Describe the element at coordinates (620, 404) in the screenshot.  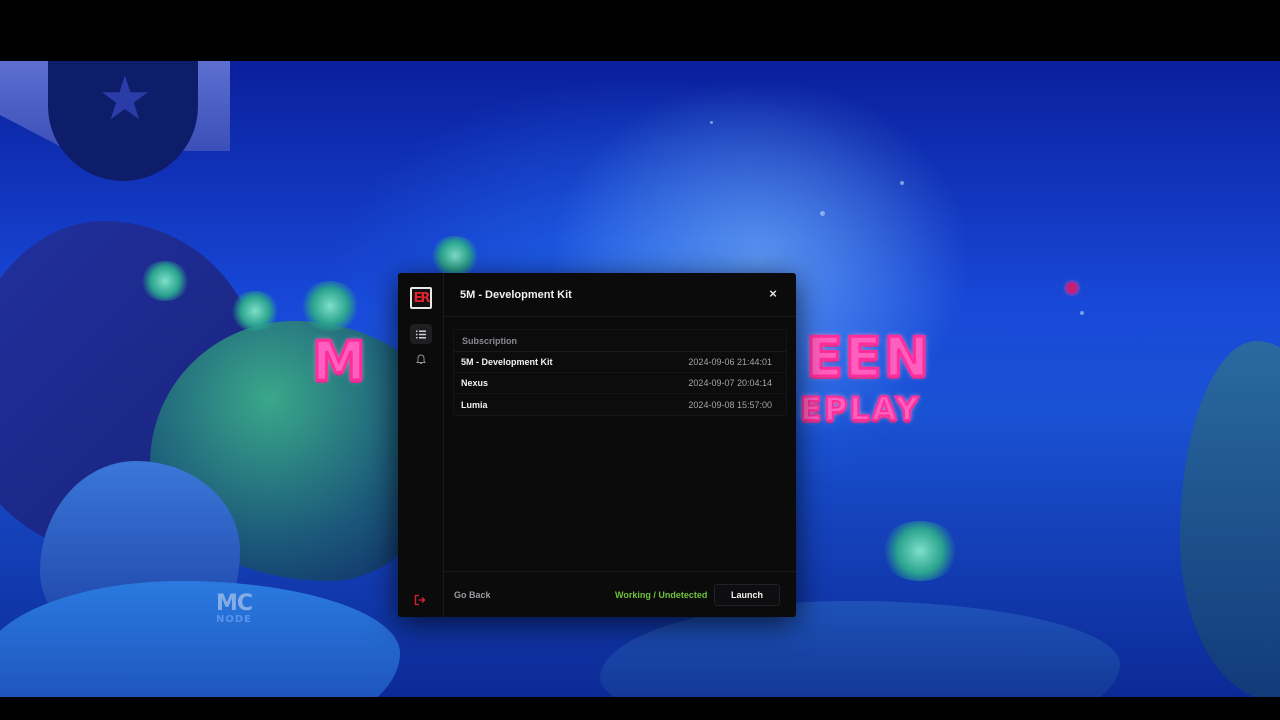
I see `table-row: Lumia 2024-09-08 15:57:00` at that location.